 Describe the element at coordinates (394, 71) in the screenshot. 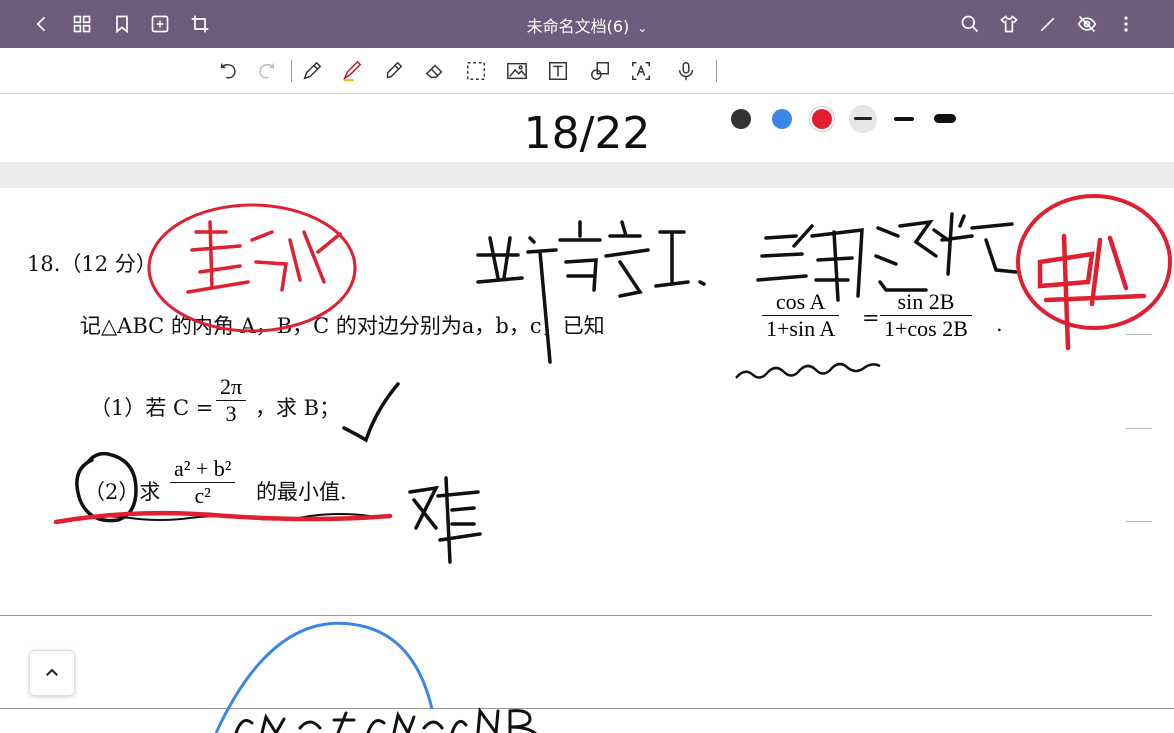

I see `highlighter-icon` at that location.